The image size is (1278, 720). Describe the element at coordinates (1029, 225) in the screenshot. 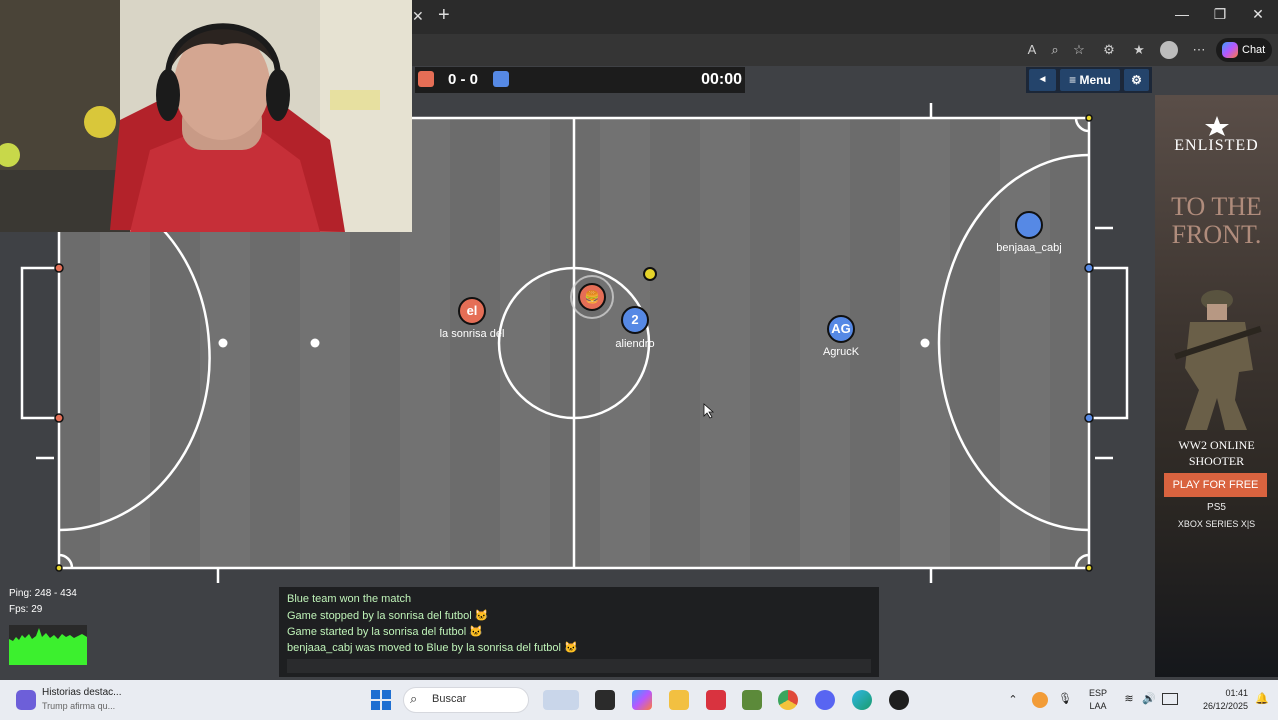

I see `player-avatar` at that location.